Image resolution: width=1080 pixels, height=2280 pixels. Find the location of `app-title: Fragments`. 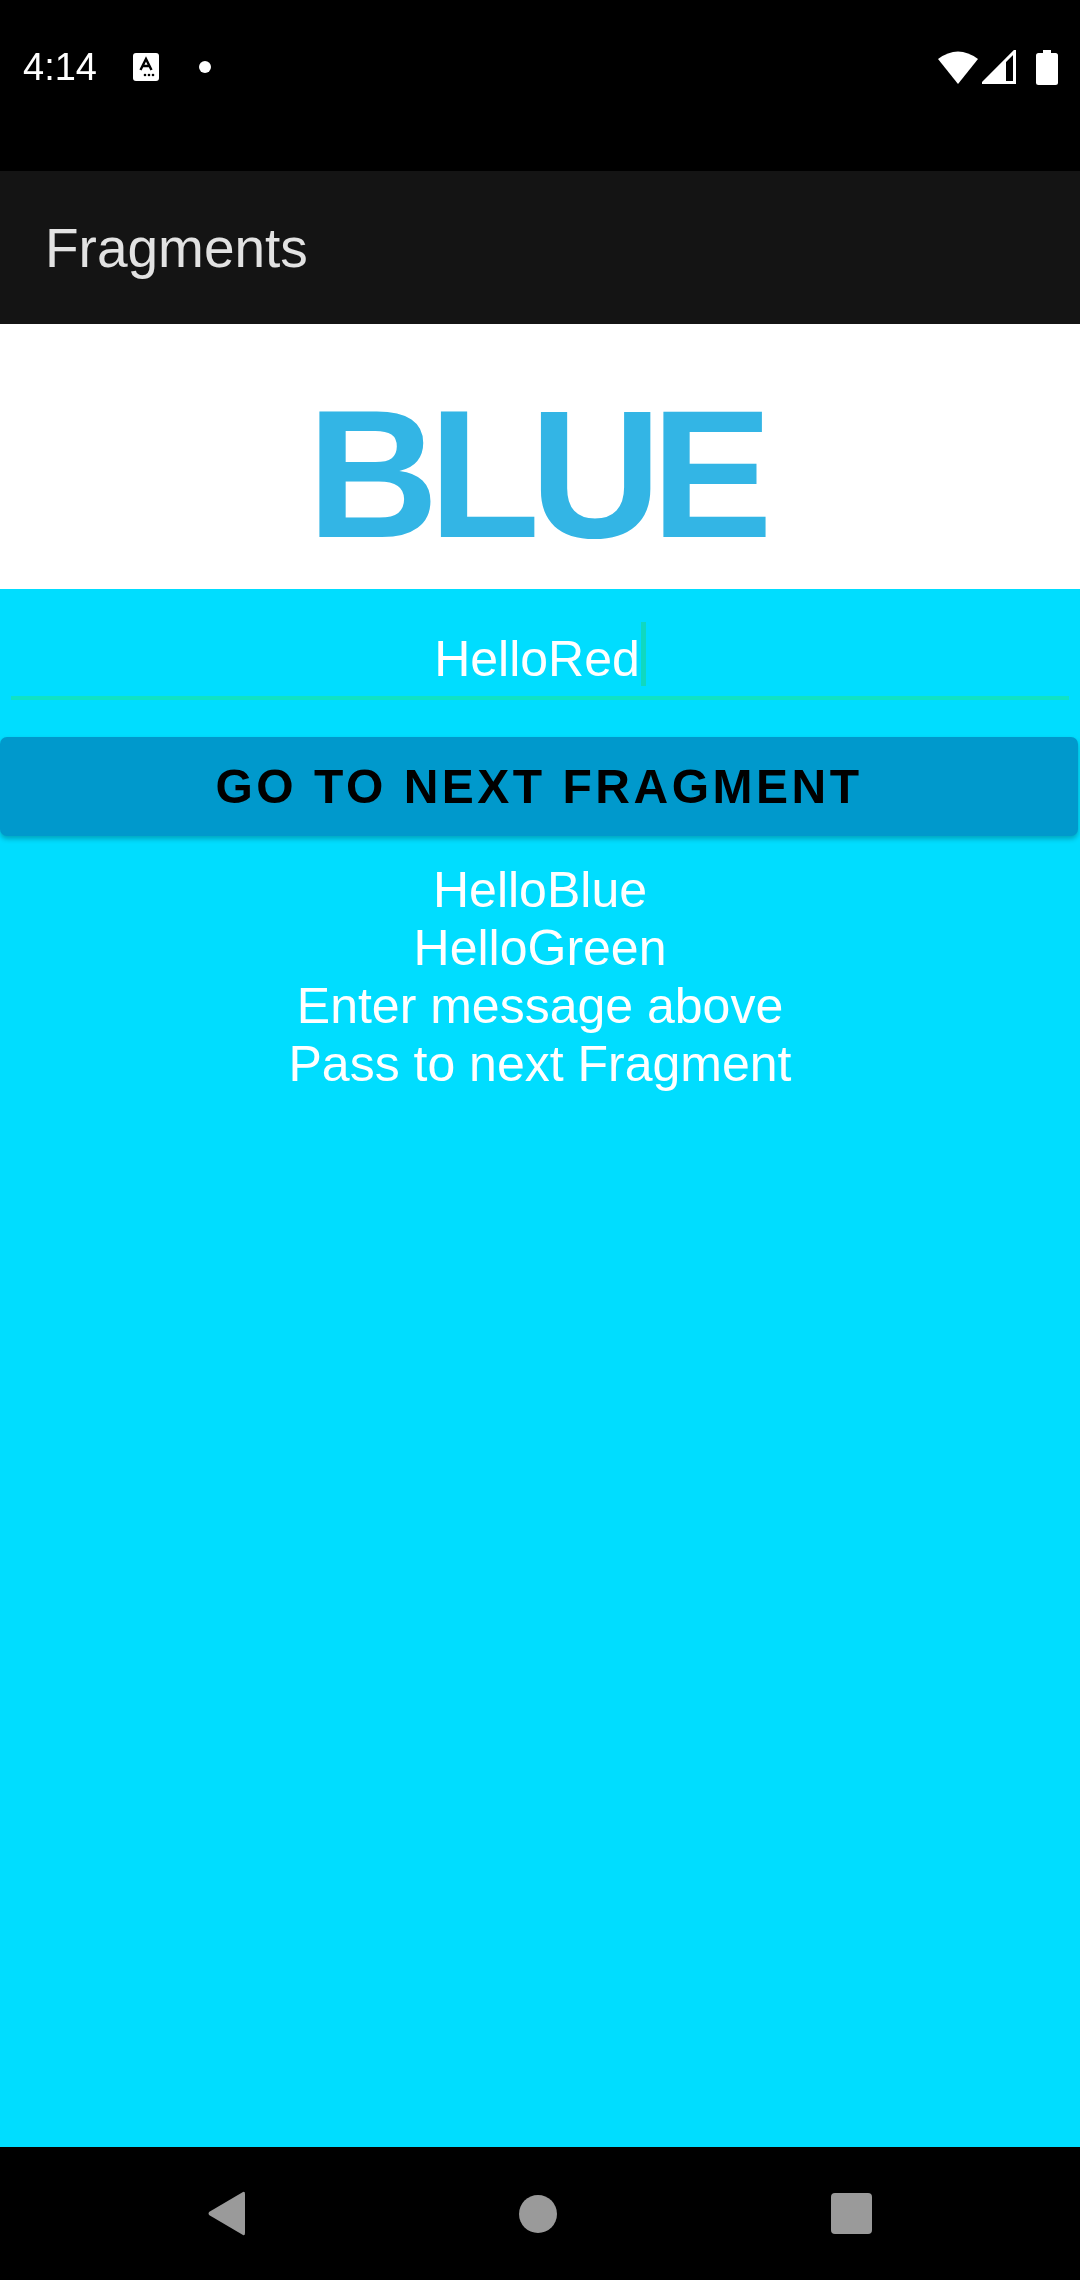

app-title: Fragments is located at coordinates (176, 247).